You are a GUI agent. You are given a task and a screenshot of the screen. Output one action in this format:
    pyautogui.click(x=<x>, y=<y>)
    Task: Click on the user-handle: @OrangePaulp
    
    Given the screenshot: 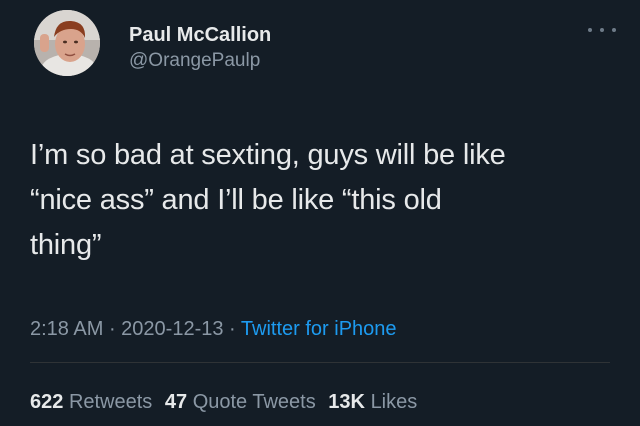 What is the action you would take?
    pyautogui.click(x=200, y=61)
    